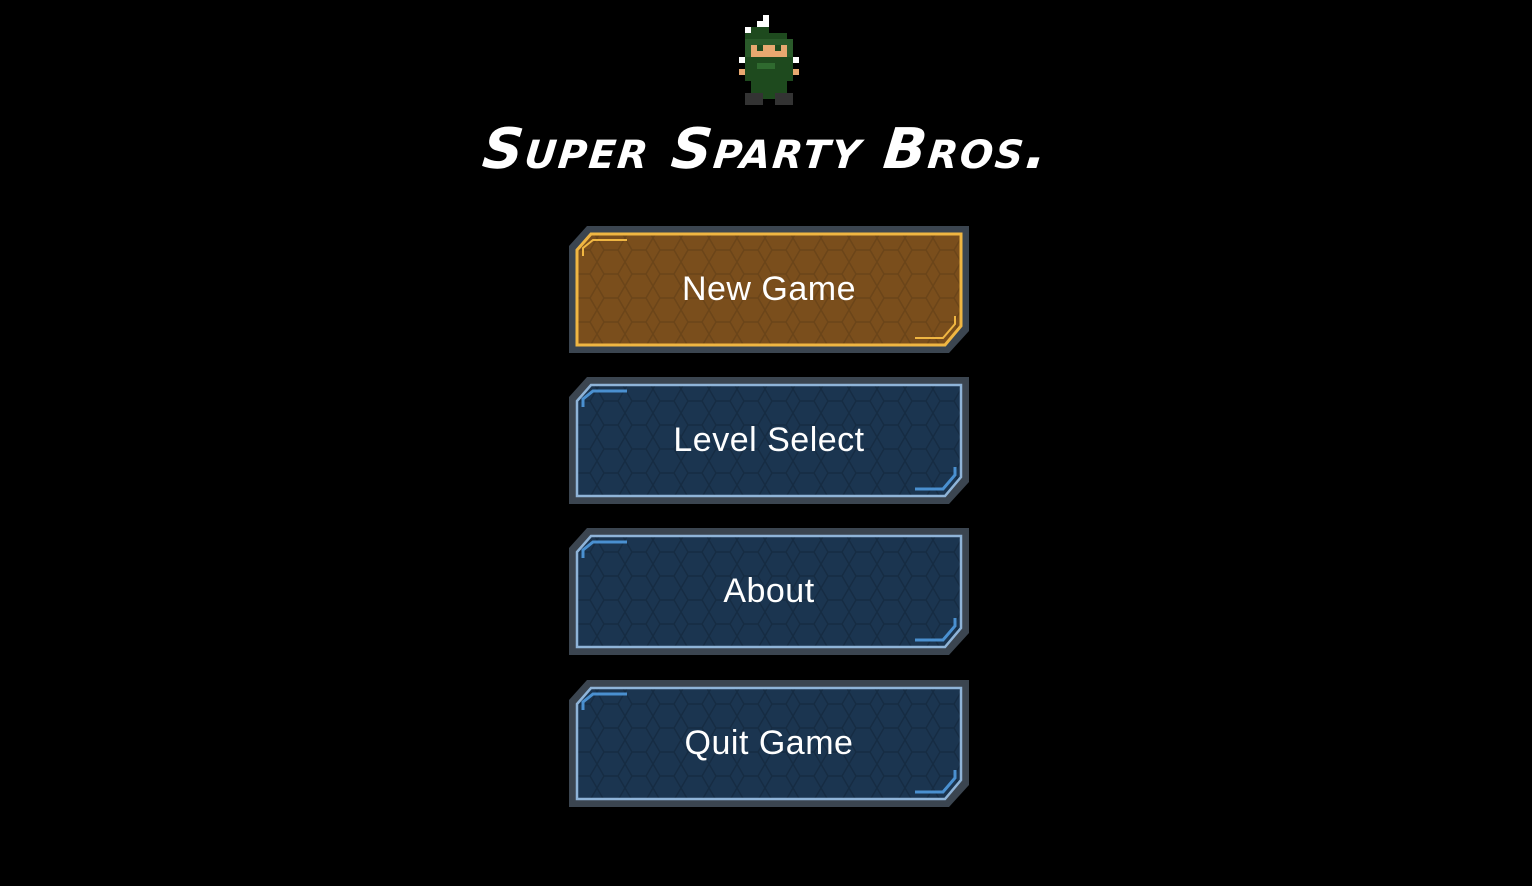 This screenshot has width=1532, height=886. I want to click on about-label: About, so click(769, 591).